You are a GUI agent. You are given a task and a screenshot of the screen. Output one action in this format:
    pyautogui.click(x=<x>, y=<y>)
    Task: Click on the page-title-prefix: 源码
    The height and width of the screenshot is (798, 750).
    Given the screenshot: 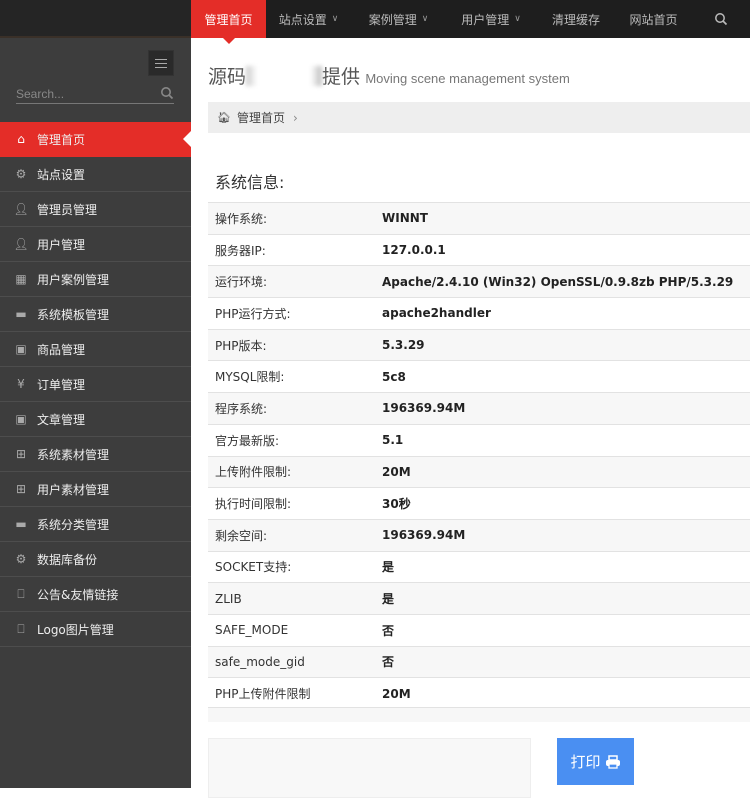 What is the action you would take?
    pyautogui.click(x=227, y=77)
    